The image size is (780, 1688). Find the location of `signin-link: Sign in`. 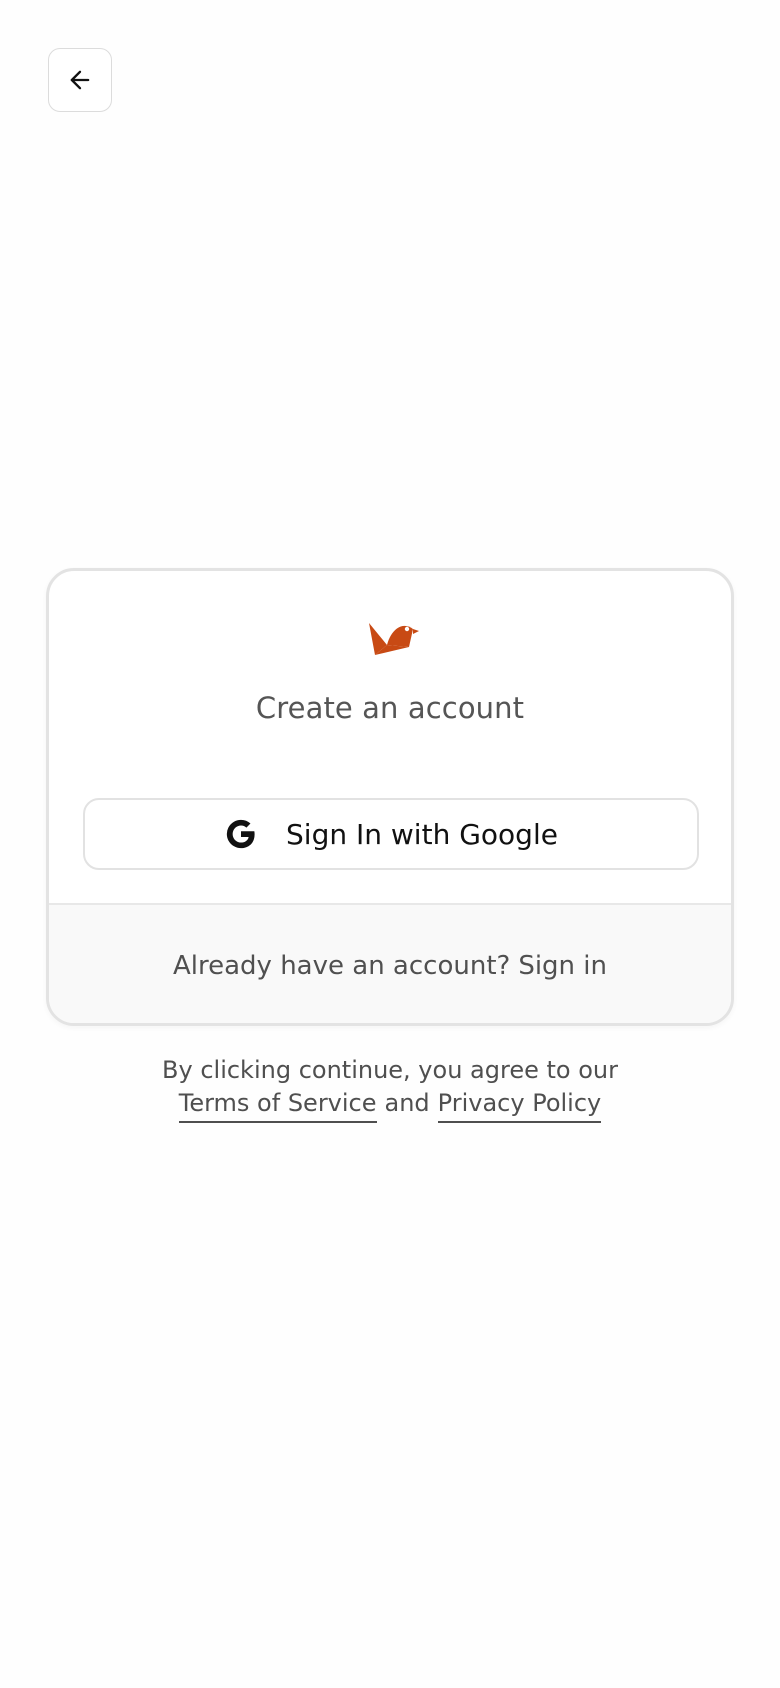

signin-link: Sign in is located at coordinates (562, 966).